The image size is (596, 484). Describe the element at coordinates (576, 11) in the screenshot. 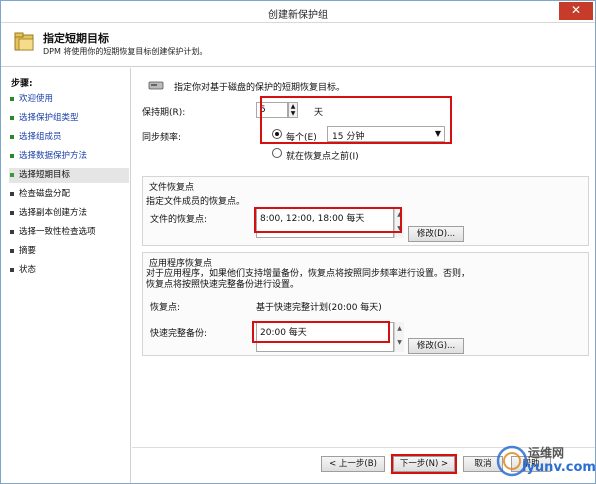

I see `close-button: ✕` at that location.